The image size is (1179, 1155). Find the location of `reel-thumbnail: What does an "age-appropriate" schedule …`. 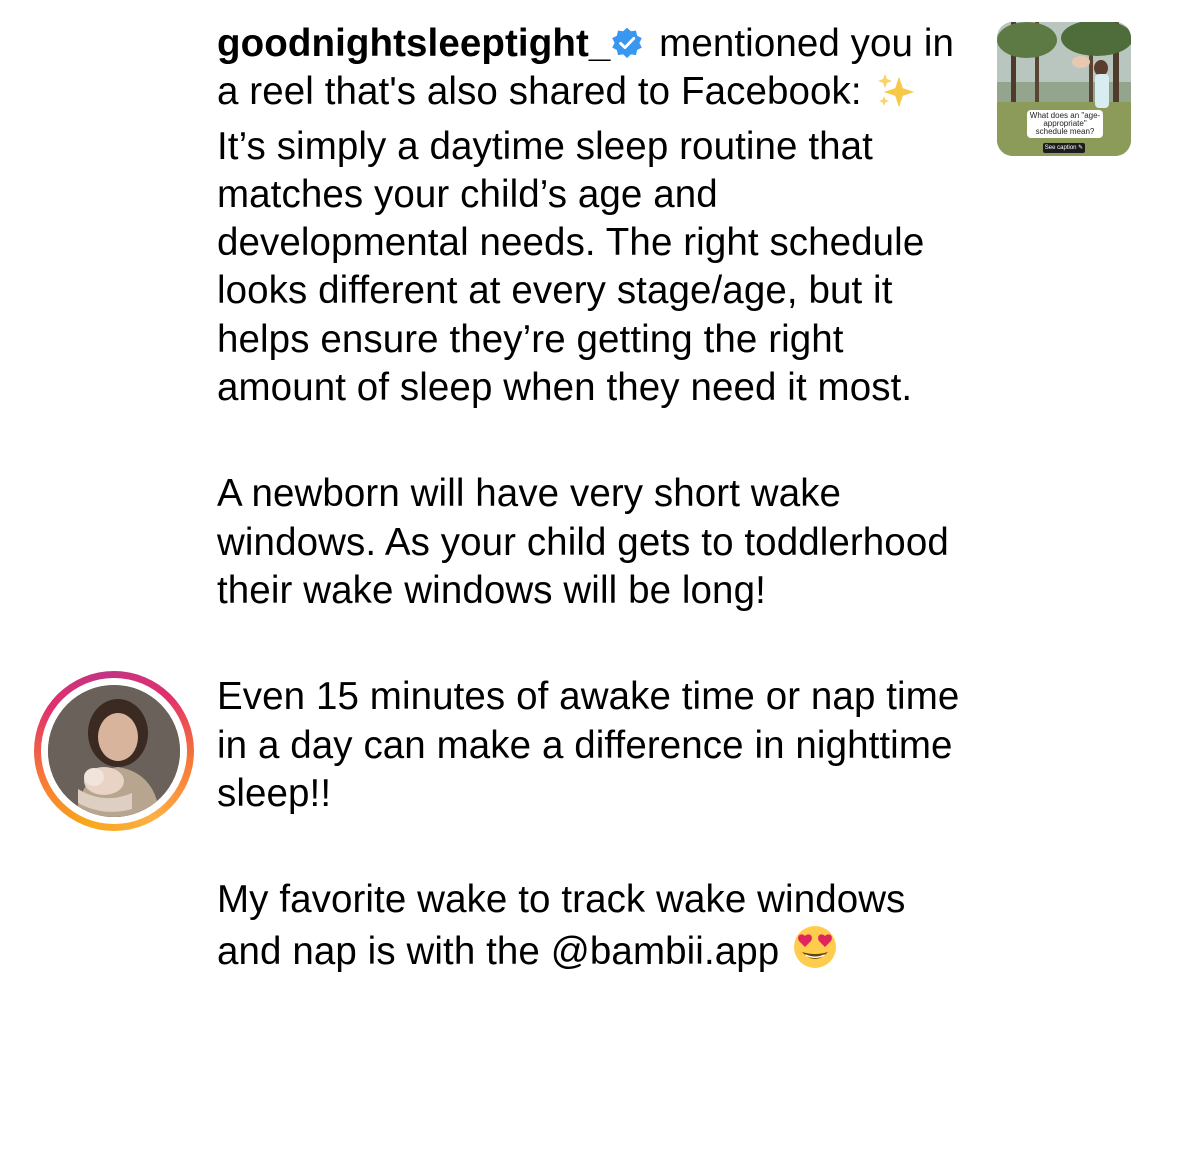

reel-thumbnail: What does an "age-appropriate" schedule … is located at coordinates (1064, 89).